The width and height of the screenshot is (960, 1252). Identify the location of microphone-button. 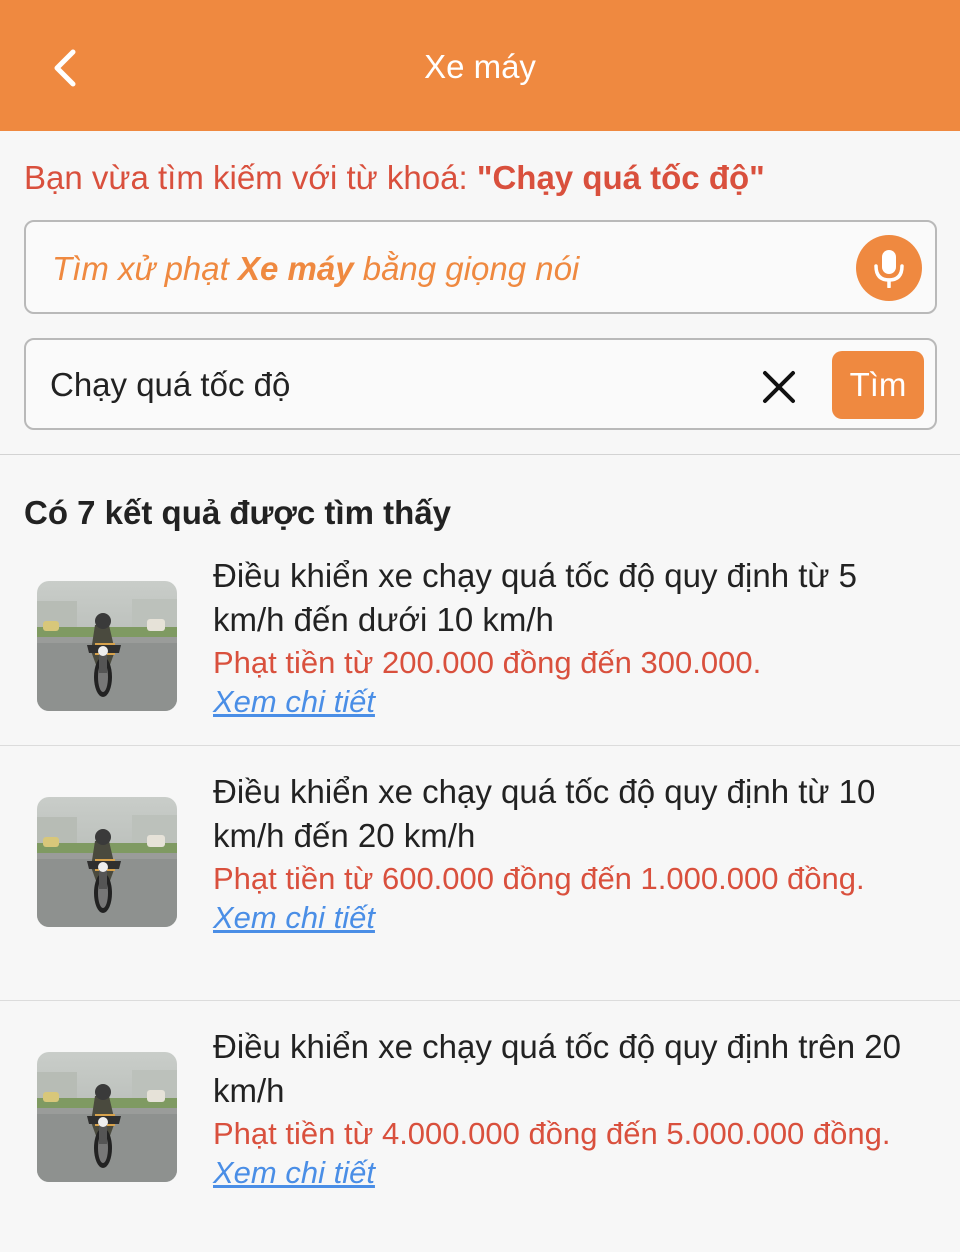
(889, 268).